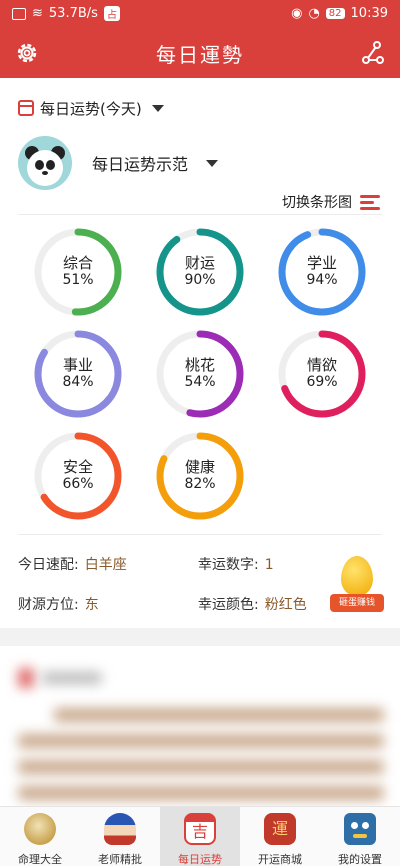 This screenshot has height=866, width=400. I want to click on fortune-percent: 54%, so click(200, 382).